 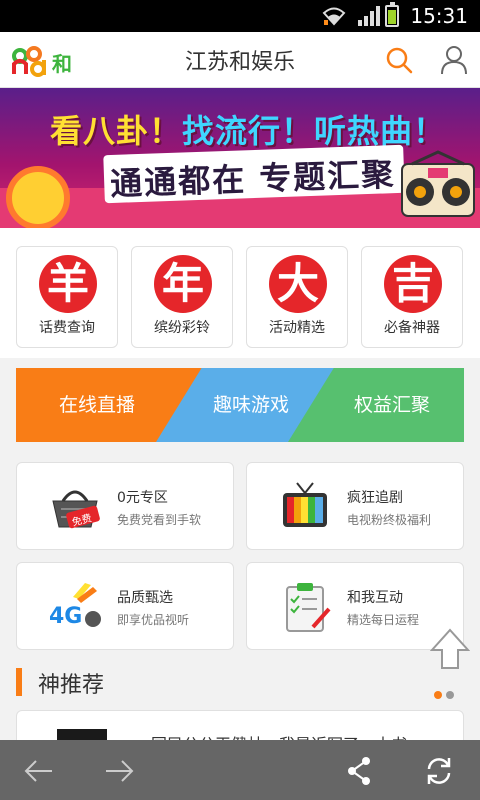 What do you see at coordinates (68, 284) in the screenshot?
I see `sheep-glyph-icon: 羊` at bounding box center [68, 284].